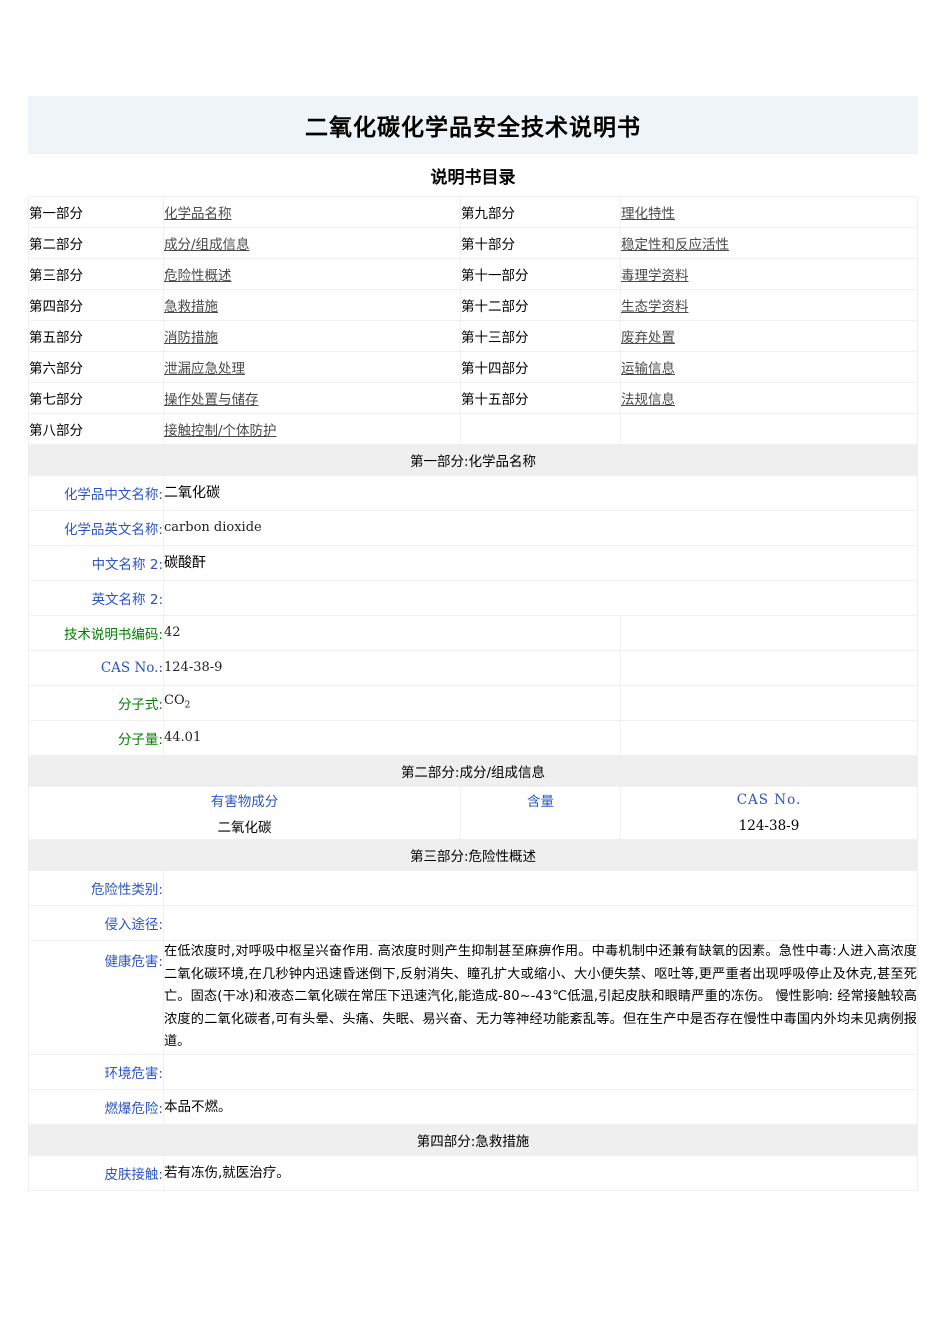 The width and height of the screenshot is (945, 1337). I want to click on field-label: 技术说明书编码:, so click(96, 633).